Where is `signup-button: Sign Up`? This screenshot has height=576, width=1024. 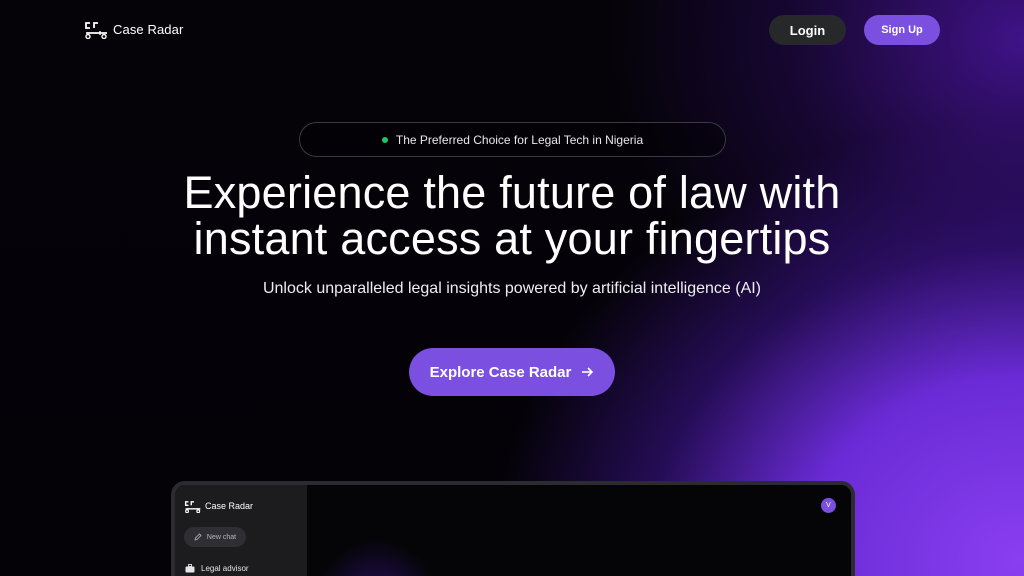 signup-button: Sign Up is located at coordinates (902, 30).